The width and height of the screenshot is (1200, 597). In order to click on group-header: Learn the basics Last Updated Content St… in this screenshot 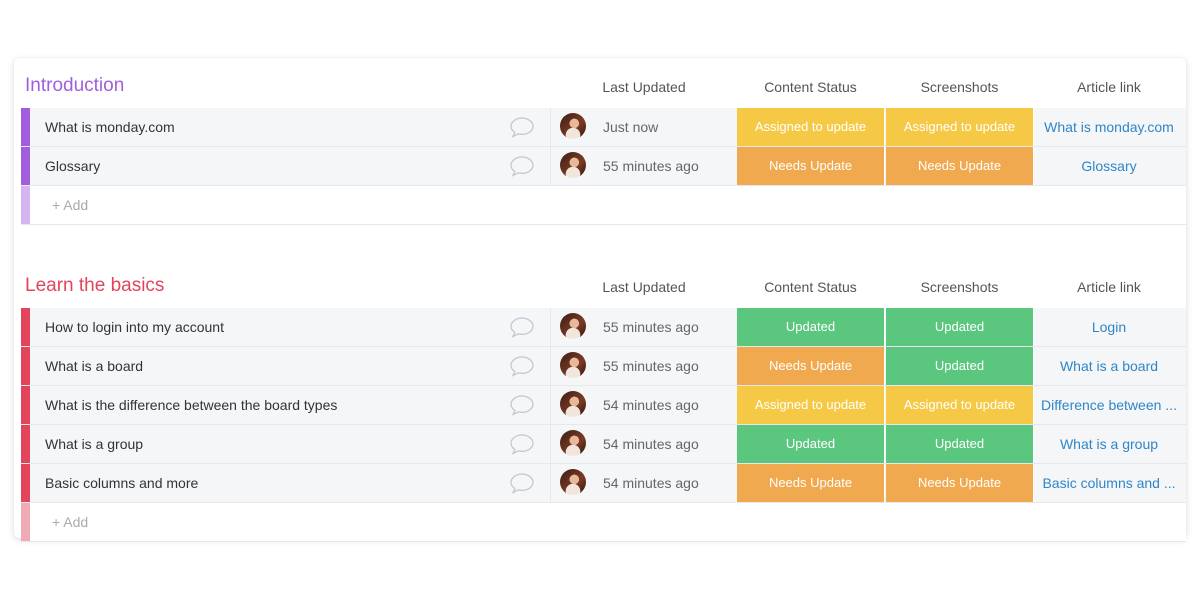, I will do `click(600, 285)`.